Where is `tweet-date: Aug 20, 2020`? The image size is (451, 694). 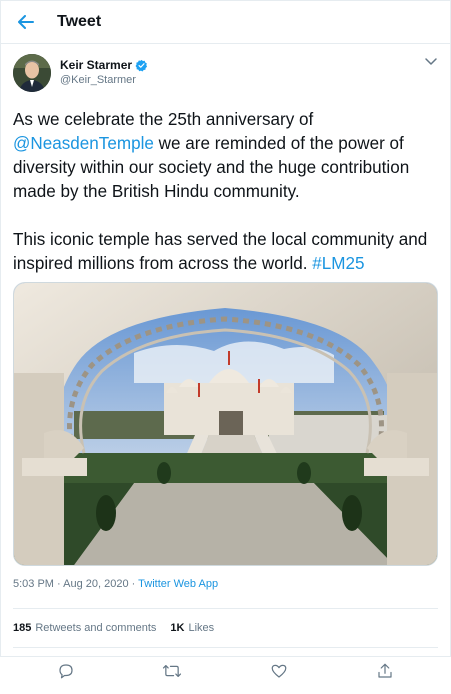 tweet-date: Aug 20, 2020 is located at coordinates (95, 584).